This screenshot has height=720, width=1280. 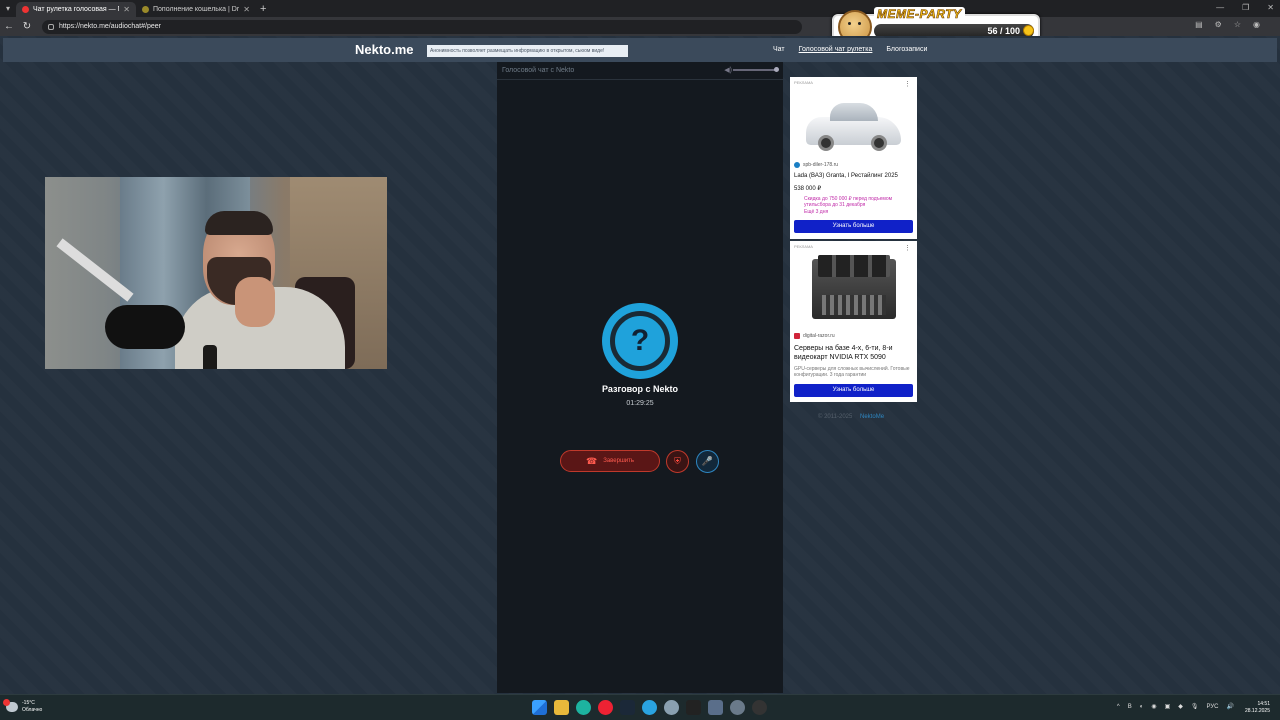 What do you see at coordinates (1237, 24) in the screenshot?
I see `bookmark-star-icon: ☆` at bounding box center [1237, 24].